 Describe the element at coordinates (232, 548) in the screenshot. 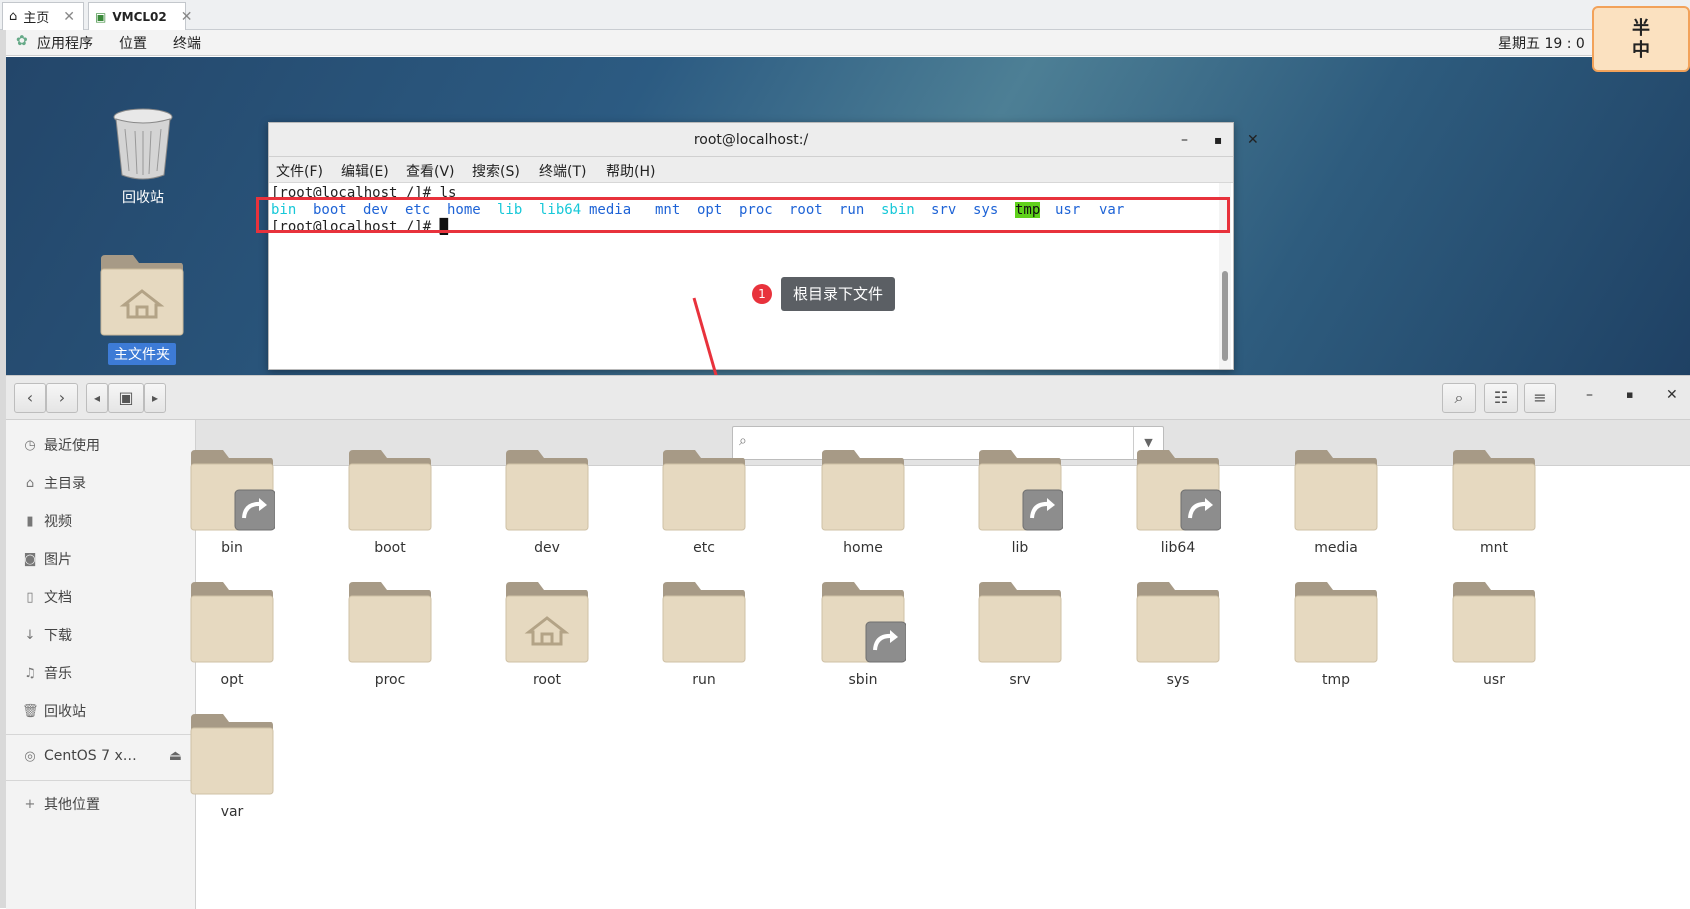

I see `folder-label: bin` at that location.